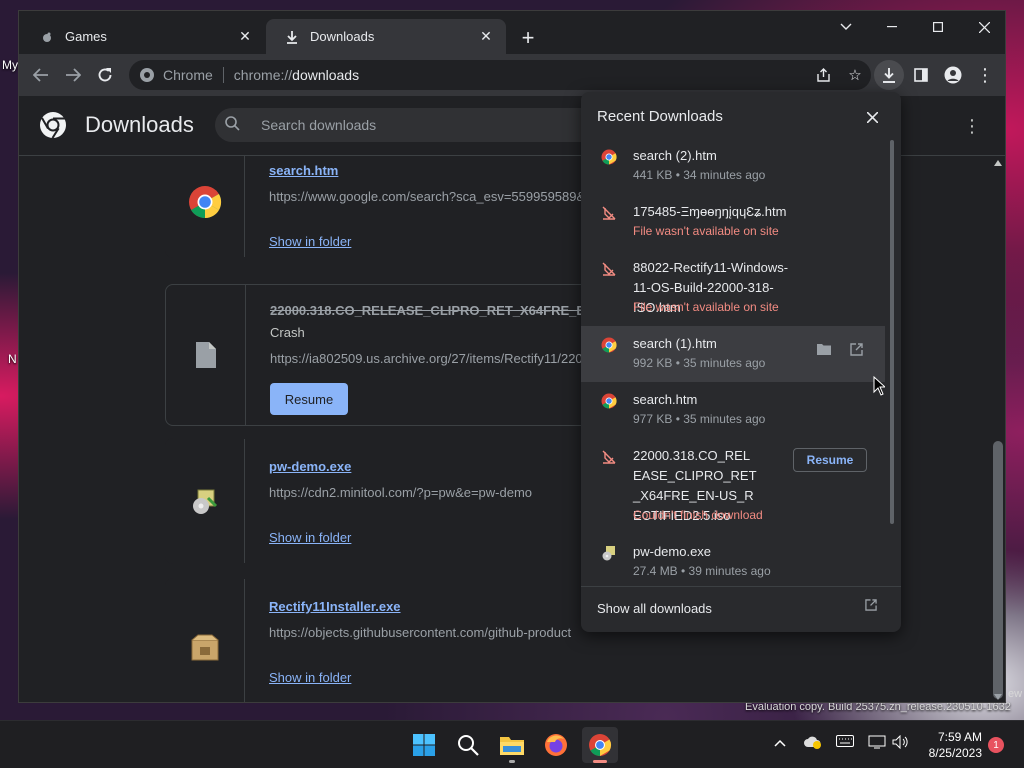  Describe the element at coordinates (512, 761) in the screenshot. I see `running-indicator` at that location.